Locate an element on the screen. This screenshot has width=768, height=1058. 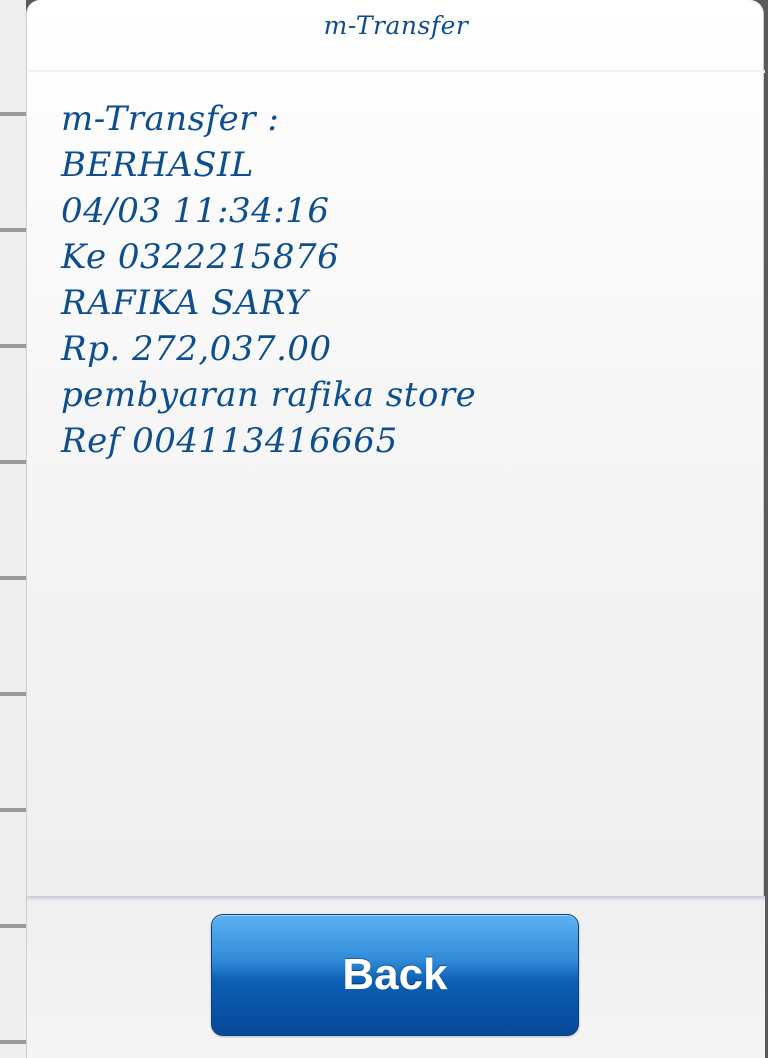
recipient-account: Ke 0322215876 is located at coordinates (200, 257).